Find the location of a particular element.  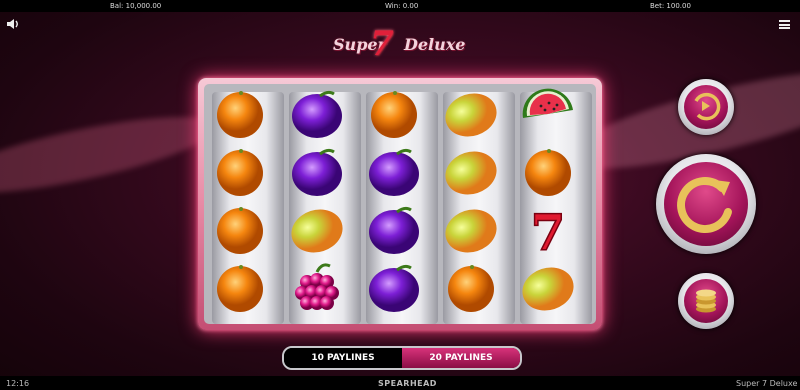

hamburger-menu-icon is located at coordinates (784, 24).